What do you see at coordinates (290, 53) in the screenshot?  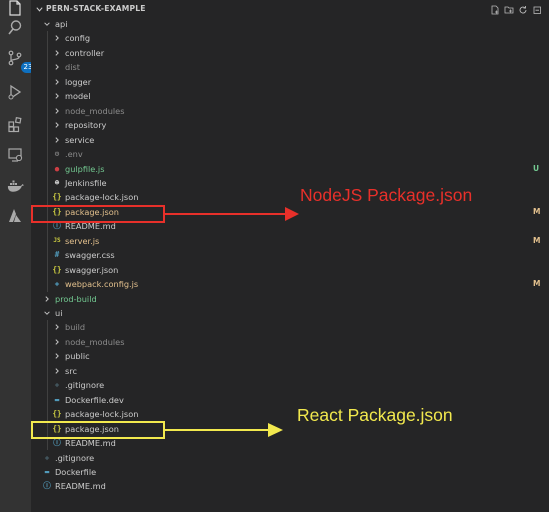 I see `folder-controller: controller` at bounding box center [290, 53].